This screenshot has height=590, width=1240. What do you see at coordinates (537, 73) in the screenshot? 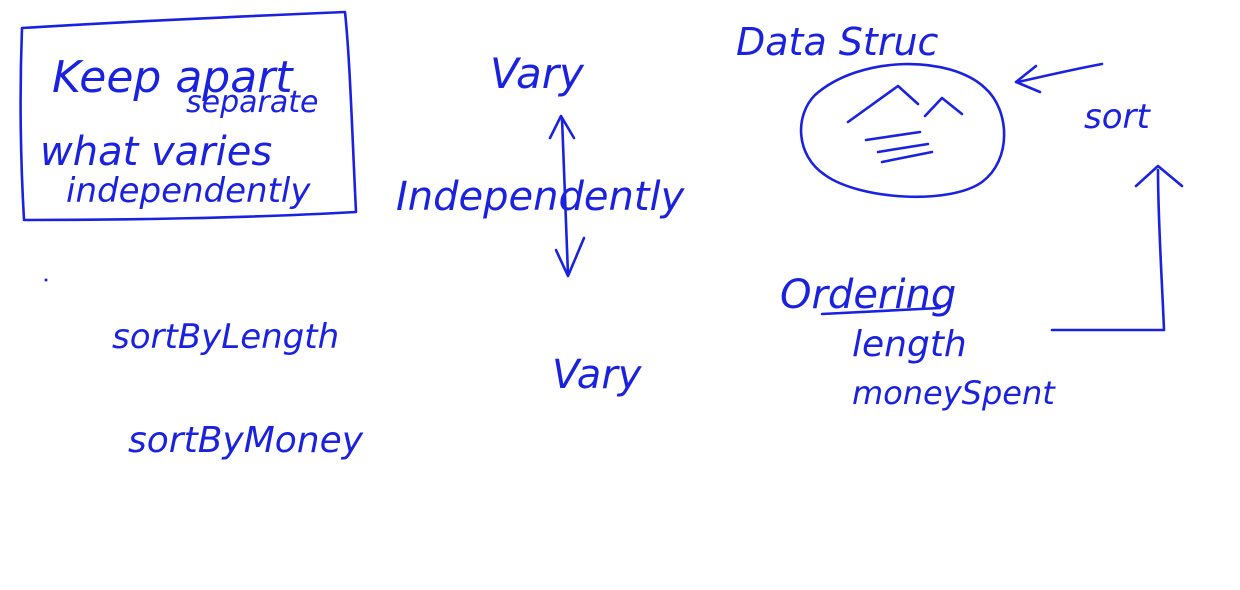
I see `label-vary-top: Vary` at bounding box center [537, 73].